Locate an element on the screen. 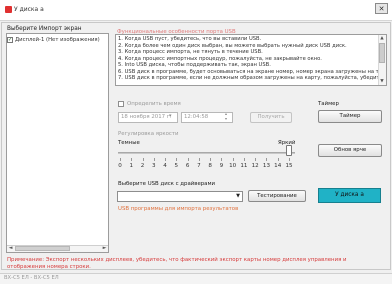 This screenshot has width=392, height=284. brightness-tick-label: 1 is located at coordinates (131, 166).